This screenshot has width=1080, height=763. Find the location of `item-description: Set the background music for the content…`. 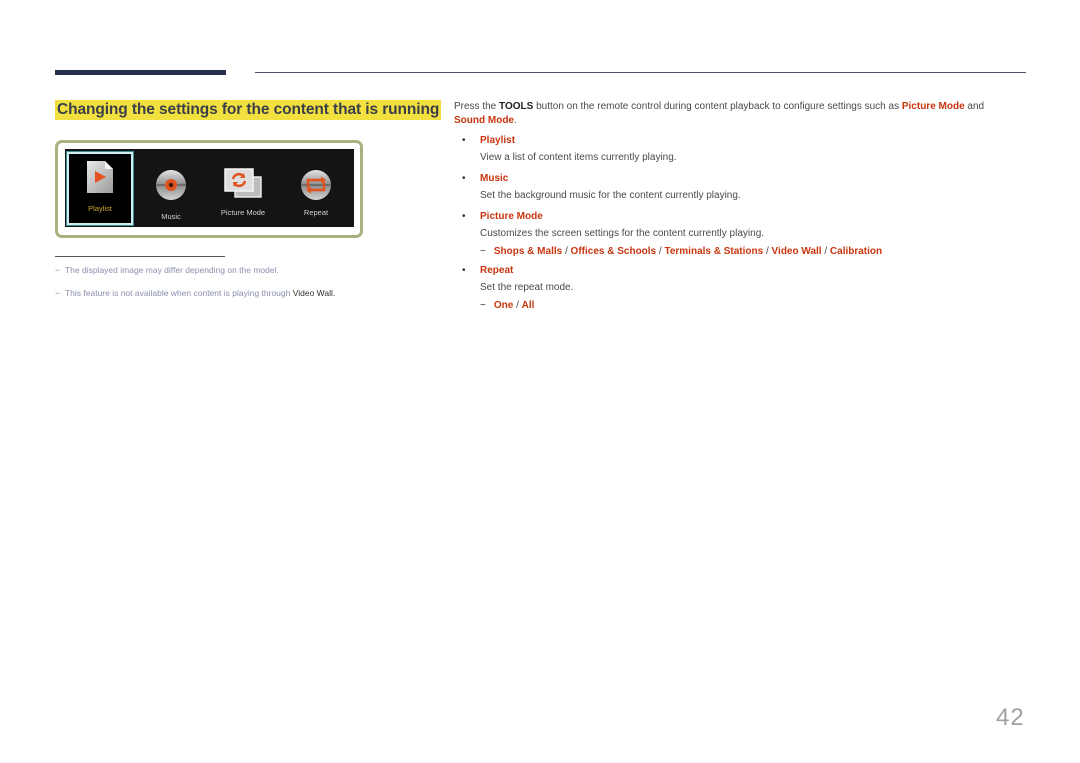

item-description: Set the background music for the content… is located at coordinates (610, 195).